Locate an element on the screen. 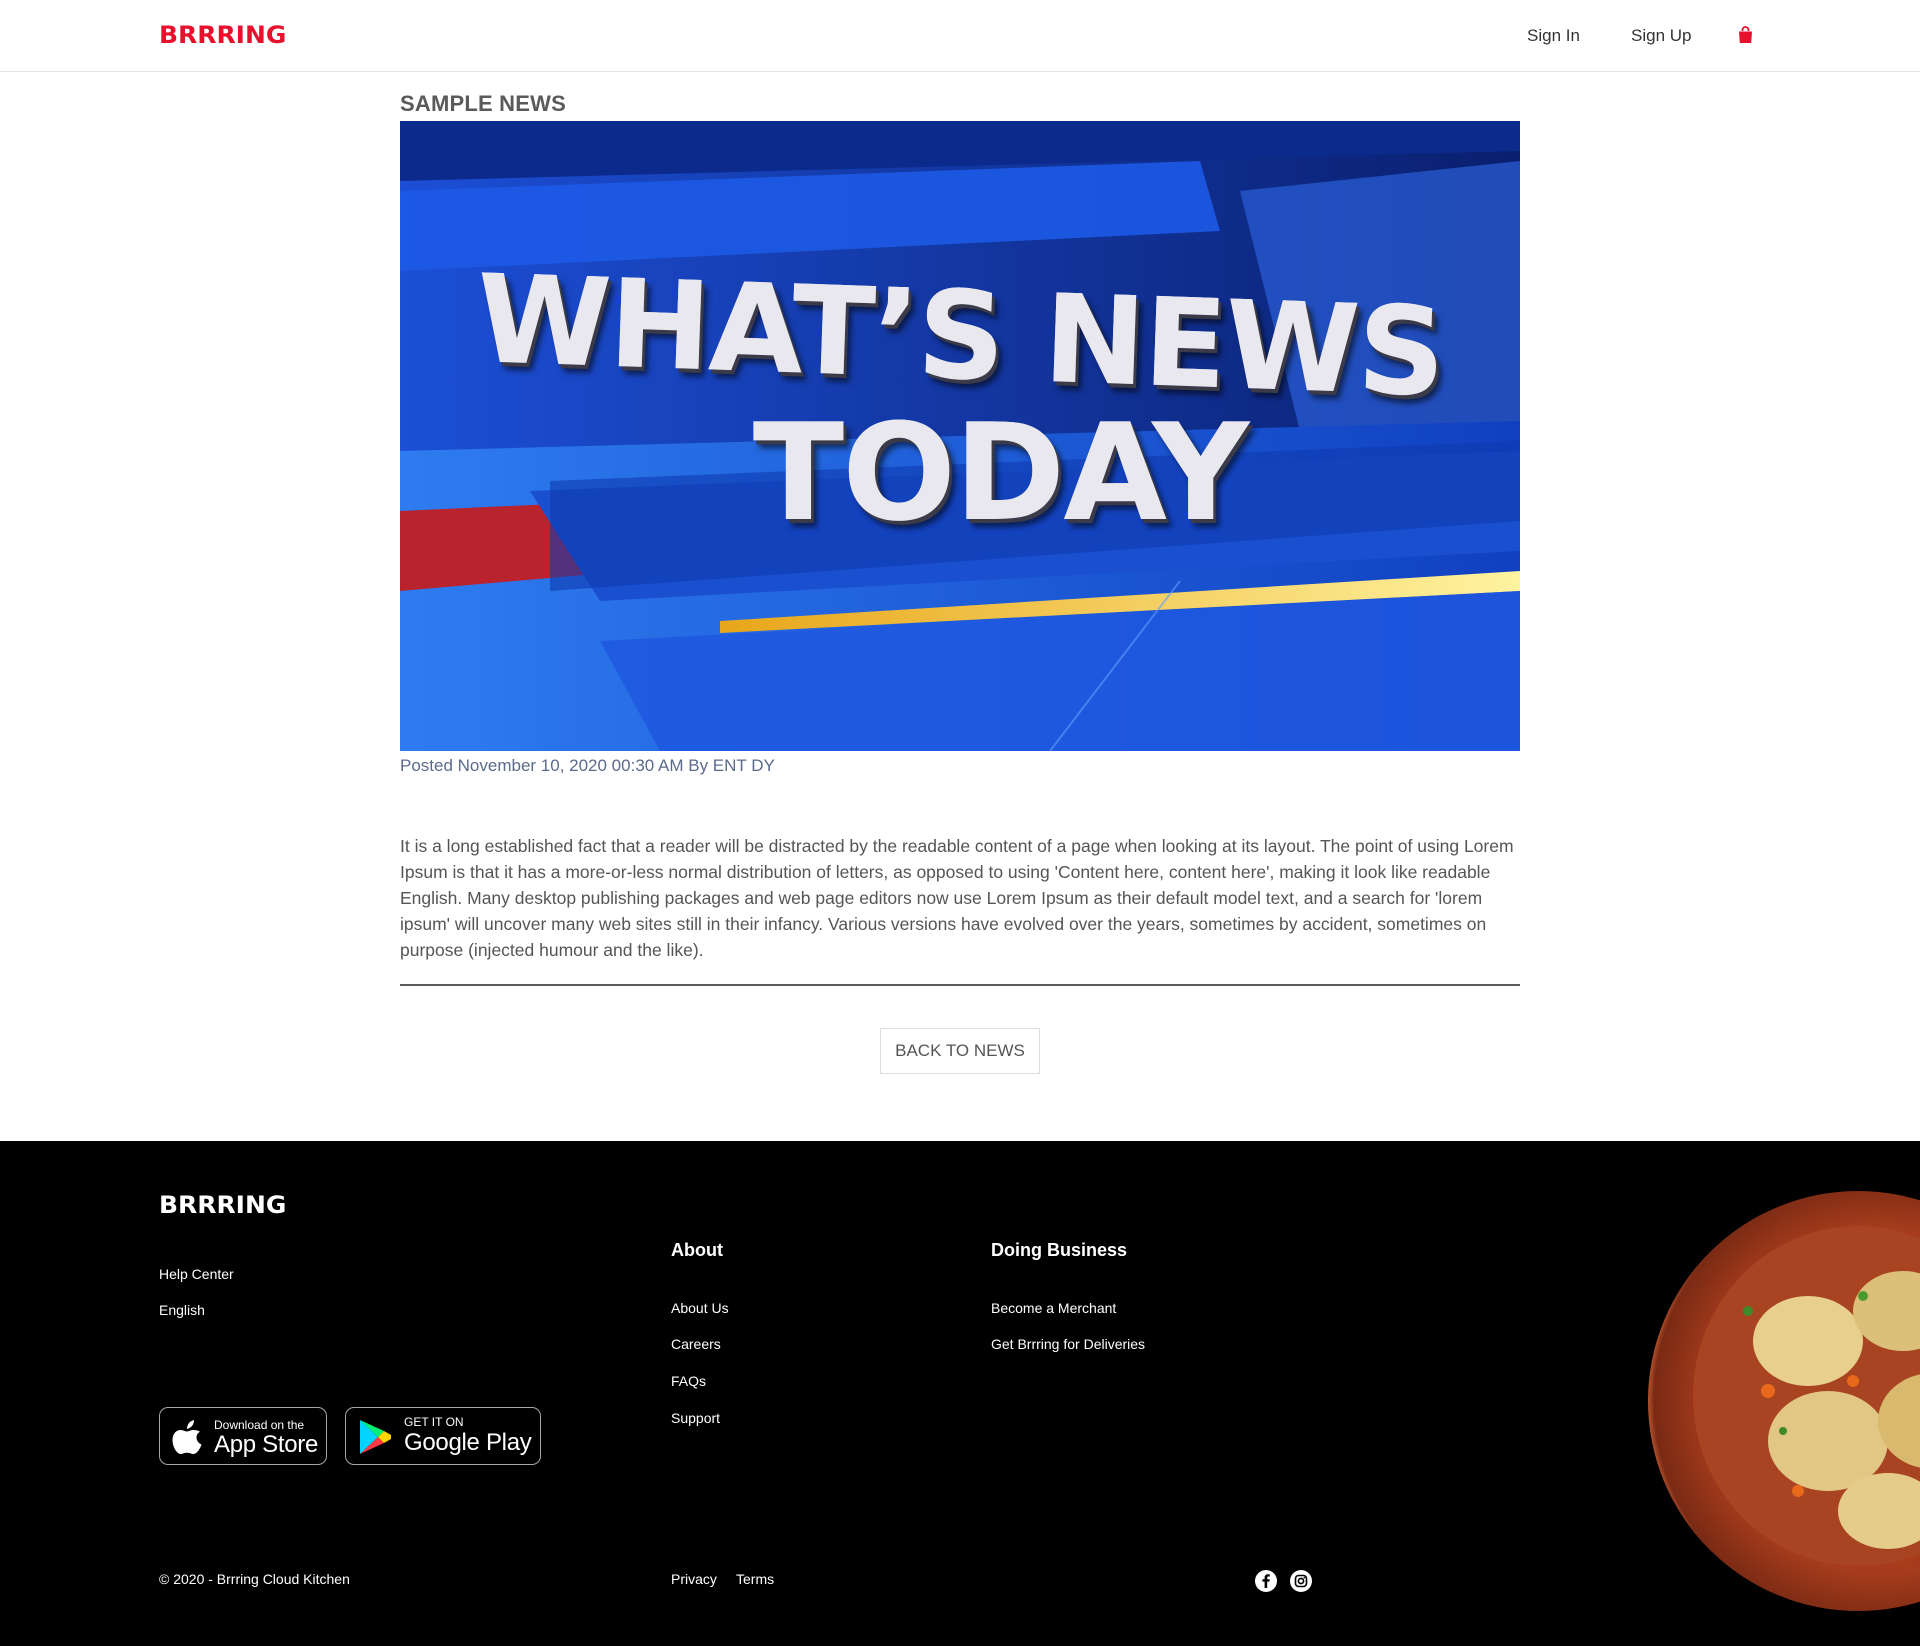  app-store-small-text: Download on the is located at coordinates (259, 1425).